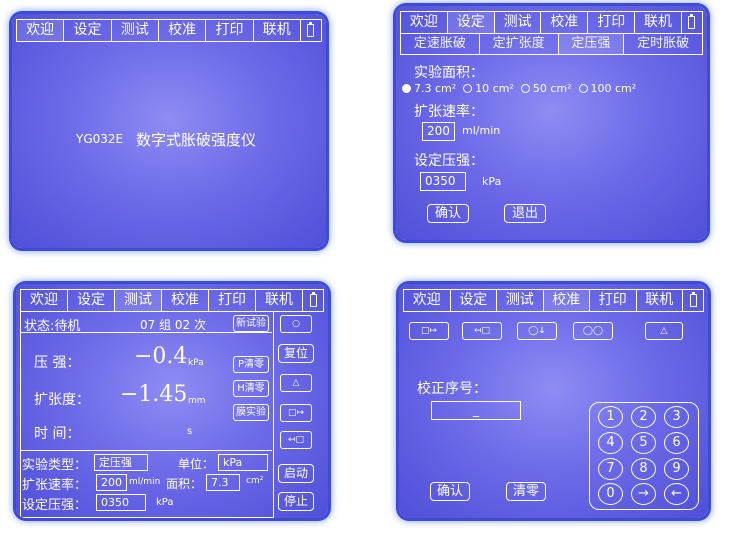  What do you see at coordinates (537, 331) in the screenshot?
I see `sensor-zero-icon: ◯↓` at bounding box center [537, 331].